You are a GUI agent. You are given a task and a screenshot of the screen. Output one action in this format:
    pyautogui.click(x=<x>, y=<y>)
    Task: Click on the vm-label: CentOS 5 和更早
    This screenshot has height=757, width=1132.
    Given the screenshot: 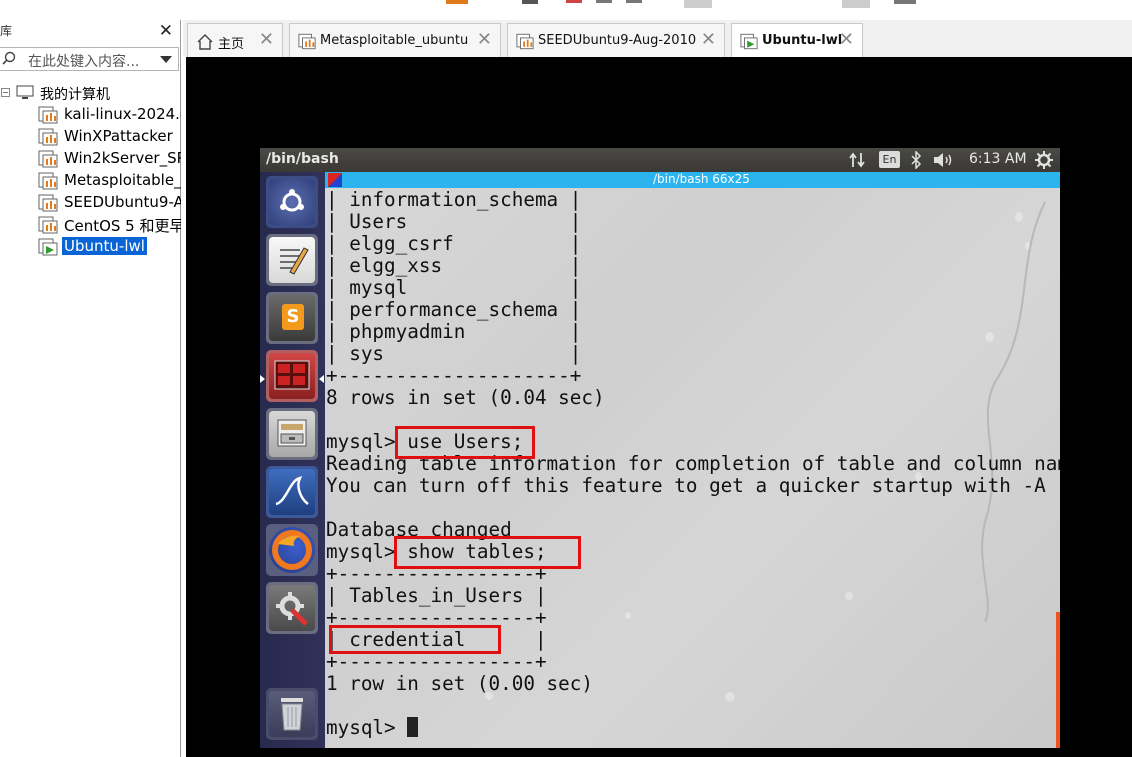 What is the action you would take?
    pyautogui.click(x=122, y=226)
    